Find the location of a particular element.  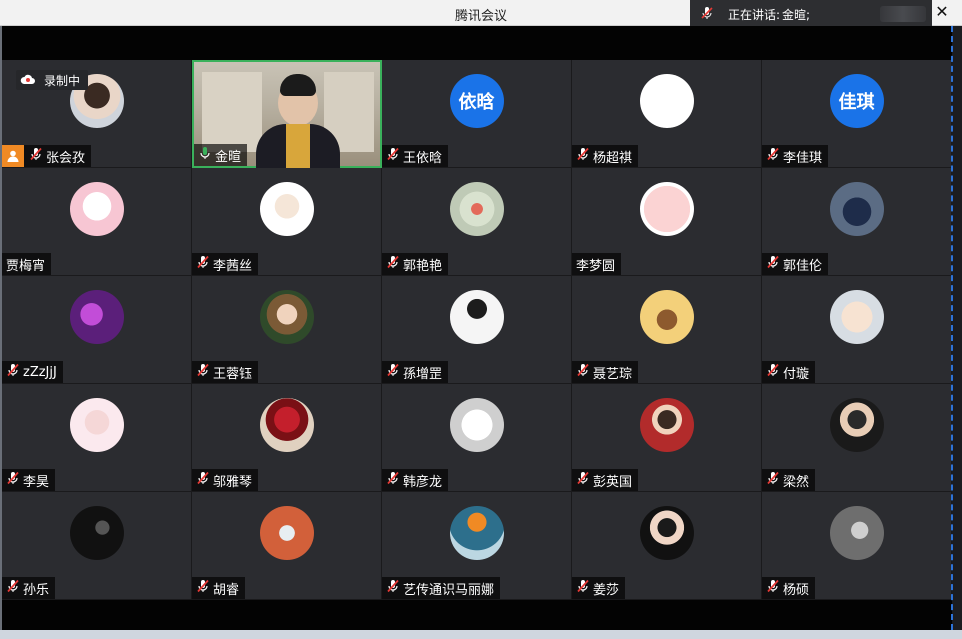

participant-name: 李昊 is located at coordinates (36, 482).